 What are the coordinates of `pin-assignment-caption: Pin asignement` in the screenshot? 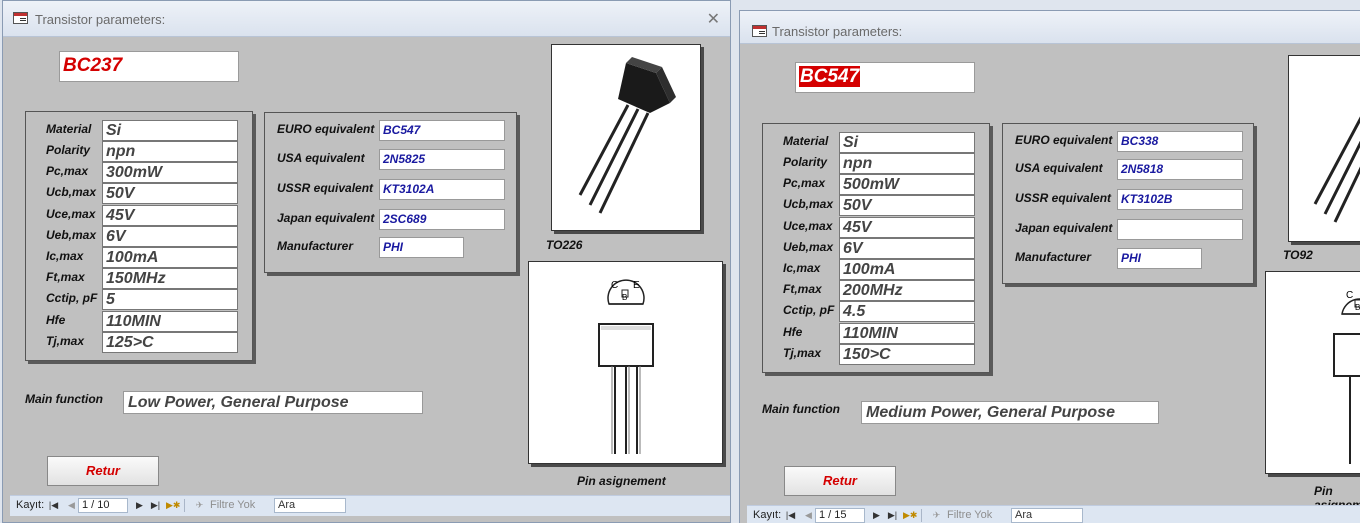 It's located at (621, 481).